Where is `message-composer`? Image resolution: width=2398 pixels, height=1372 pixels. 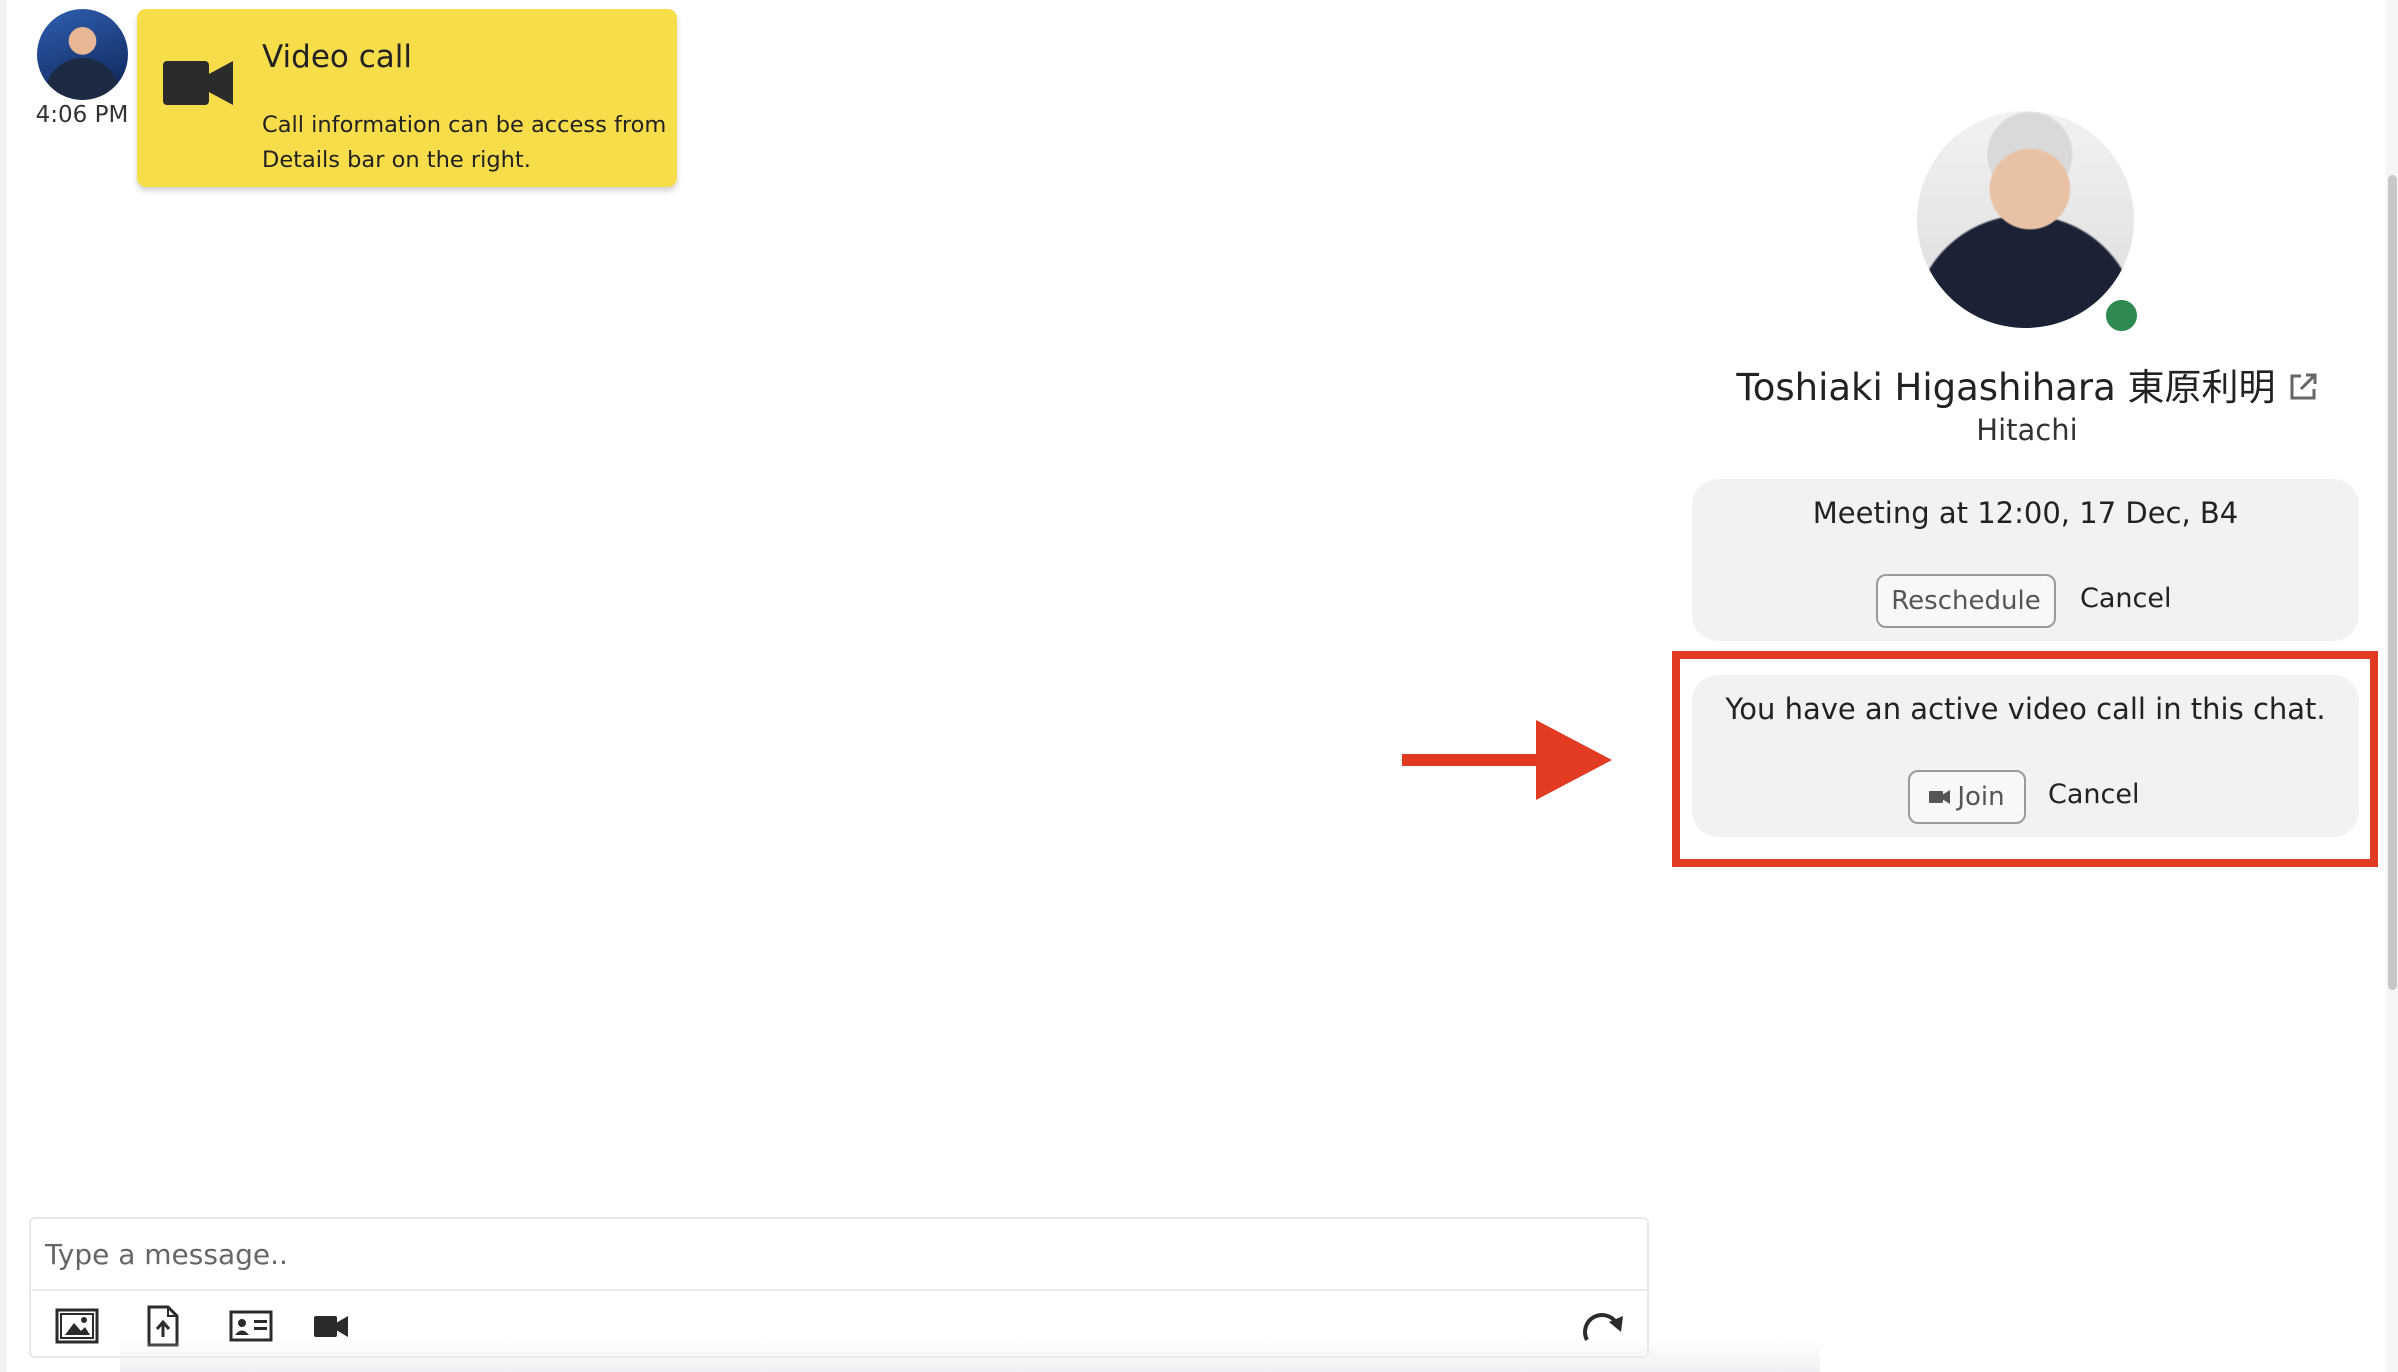
message-composer is located at coordinates (839, 1287).